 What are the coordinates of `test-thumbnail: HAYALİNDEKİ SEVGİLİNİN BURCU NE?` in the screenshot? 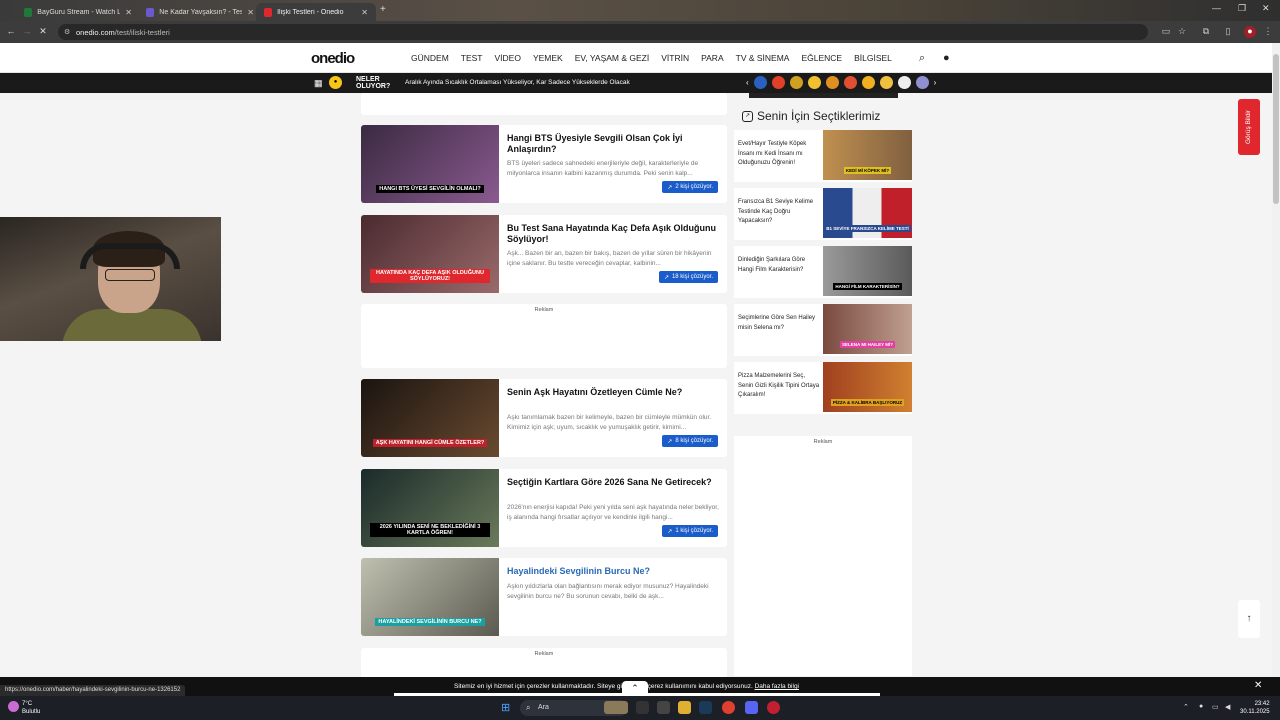 It's located at (430, 597).